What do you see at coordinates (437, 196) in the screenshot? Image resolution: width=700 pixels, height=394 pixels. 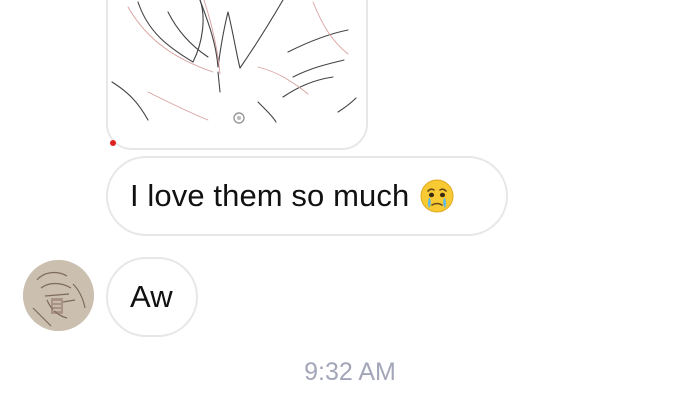 I see `crying-face-emoji` at bounding box center [437, 196].